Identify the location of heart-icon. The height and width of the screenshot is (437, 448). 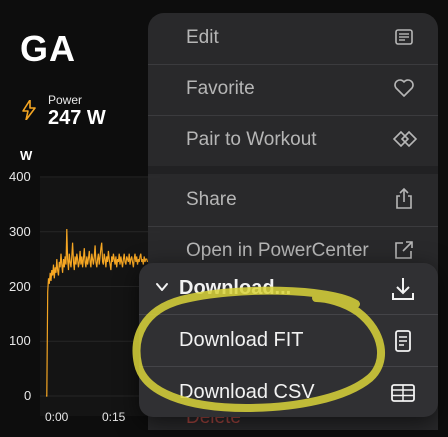
(404, 88).